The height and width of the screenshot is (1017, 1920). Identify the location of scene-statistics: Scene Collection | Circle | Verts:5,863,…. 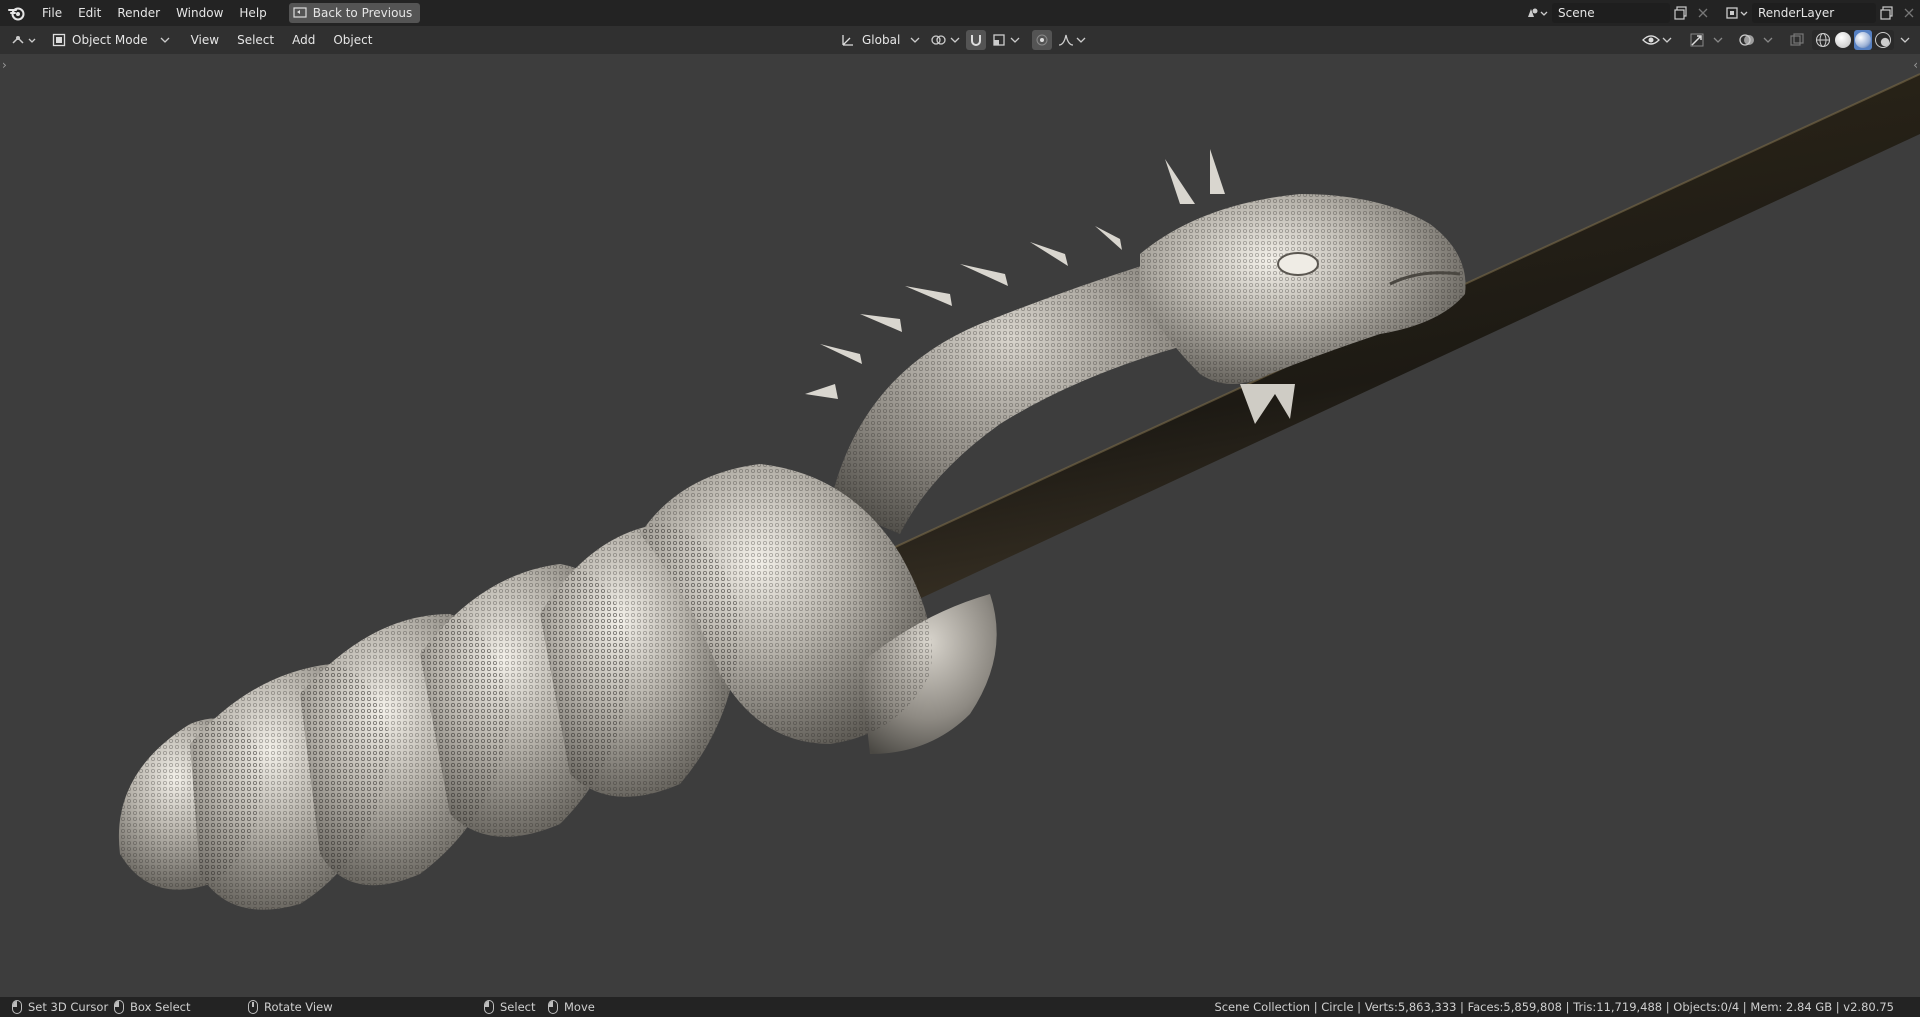
(1554, 1007).